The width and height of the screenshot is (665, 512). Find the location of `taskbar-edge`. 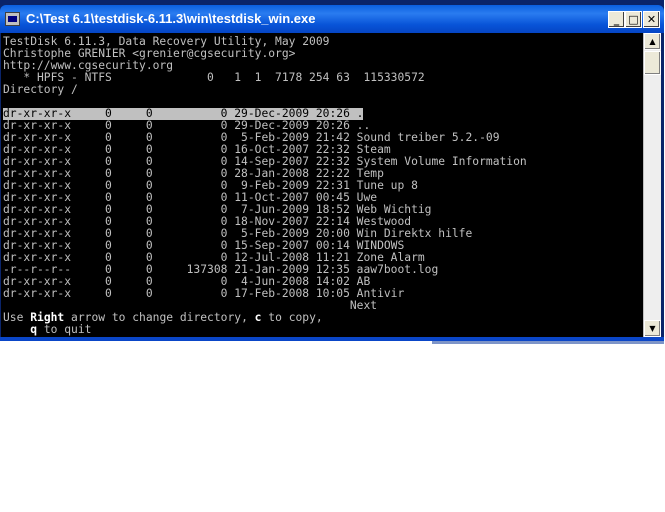

taskbar-edge is located at coordinates (548, 342).